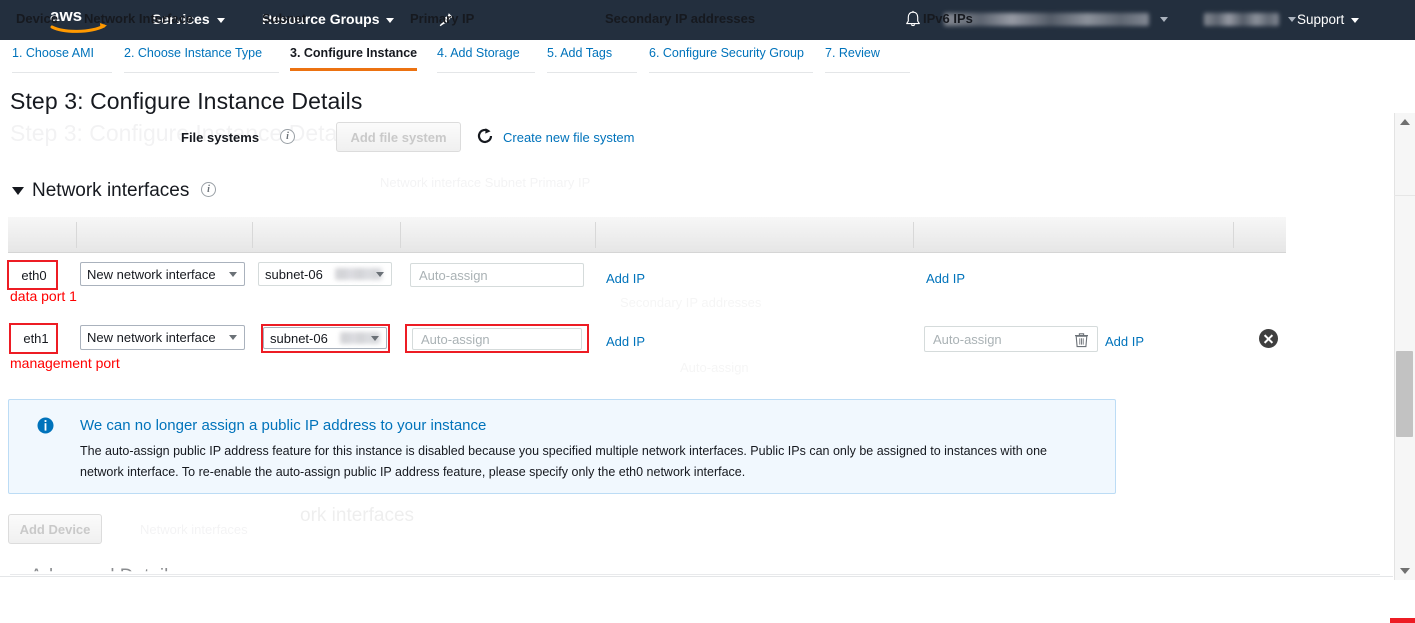 The height and width of the screenshot is (623, 1415). I want to click on primary-ip-input-eth0: Auto-assign, so click(497, 275).